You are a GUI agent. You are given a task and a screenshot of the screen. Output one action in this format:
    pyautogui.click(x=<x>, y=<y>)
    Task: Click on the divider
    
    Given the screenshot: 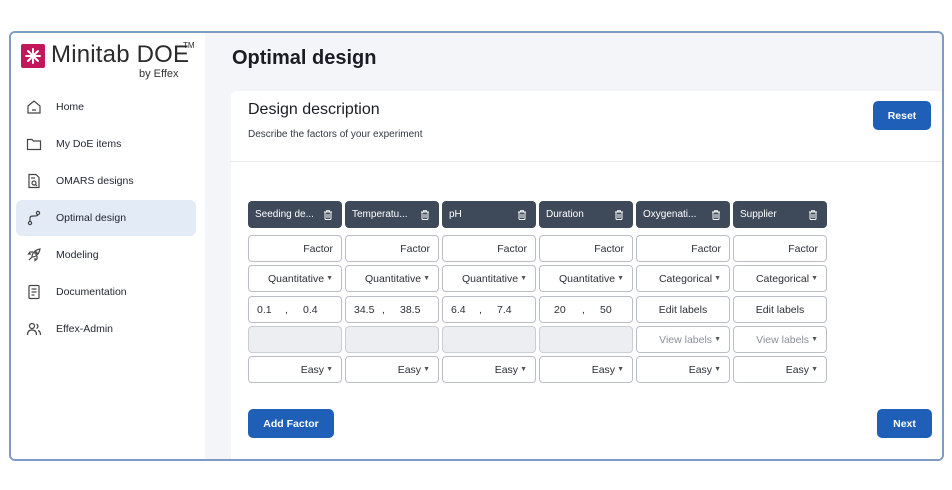 What is the action you would take?
    pyautogui.click(x=586, y=161)
    